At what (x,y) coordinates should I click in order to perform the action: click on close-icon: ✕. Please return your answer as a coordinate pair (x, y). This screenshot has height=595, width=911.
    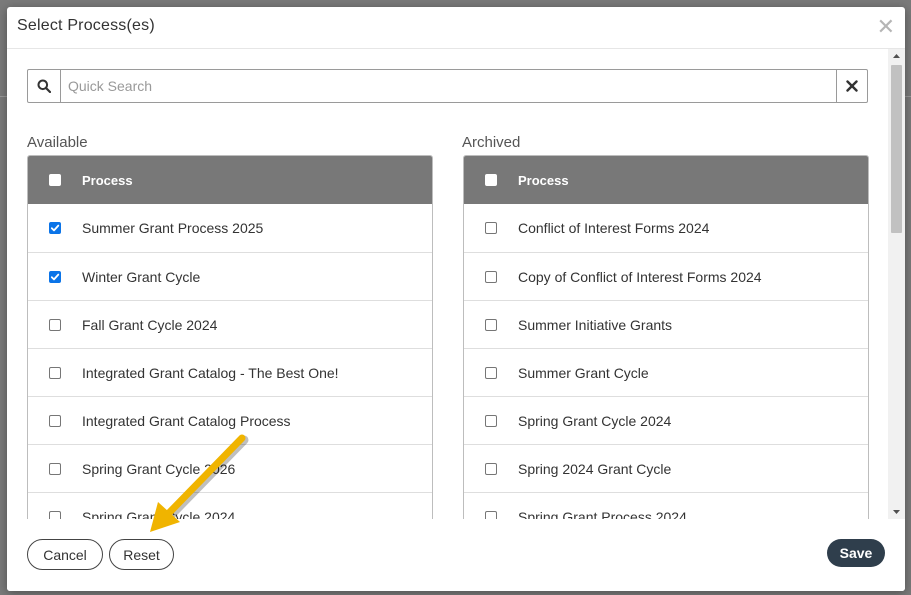
    Looking at the image, I should click on (886, 27).